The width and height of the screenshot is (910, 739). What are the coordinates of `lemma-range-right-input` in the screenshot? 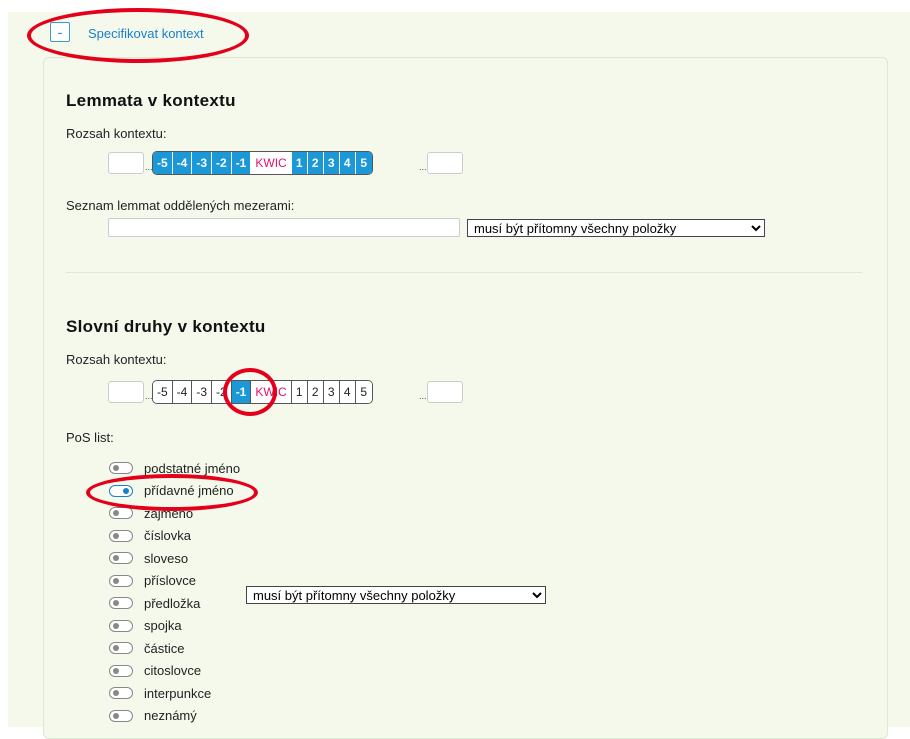 It's located at (445, 163).